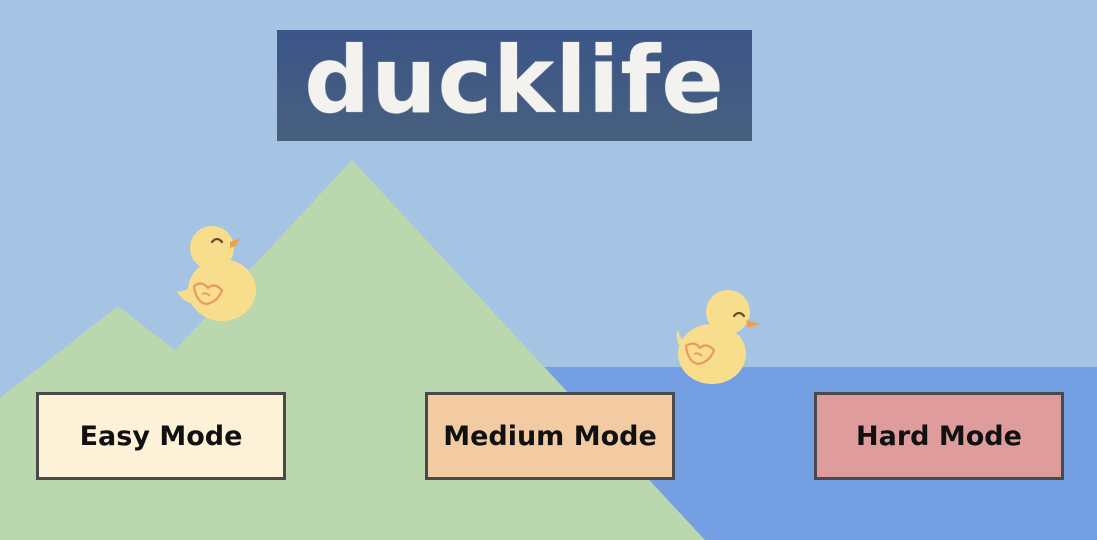 This screenshot has width=1097, height=540. I want to click on medium-mode-button: Medium Mode, so click(550, 436).